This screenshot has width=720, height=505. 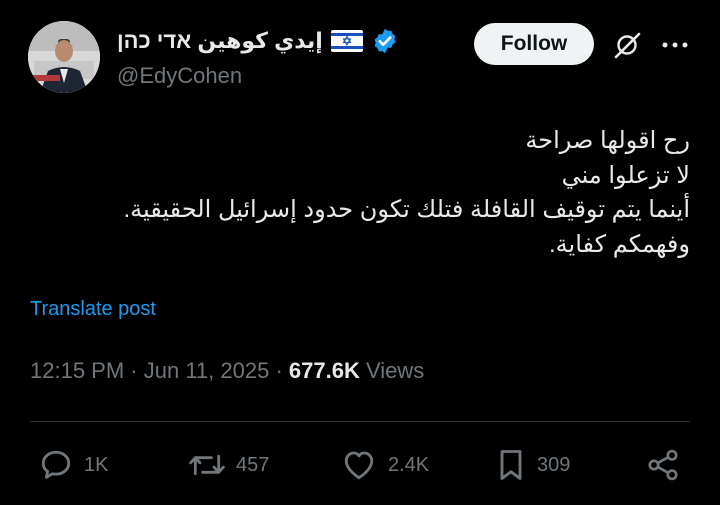 What do you see at coordinates (395, 370) in the screenshot?
I see `views-label: Views` at bounding box center [395, 370].